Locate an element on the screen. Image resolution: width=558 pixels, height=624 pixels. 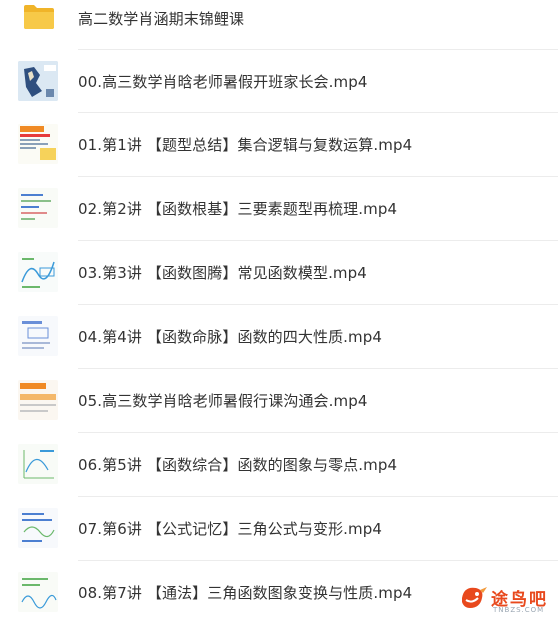
file-row-06: 06.第5讲 【函数综合】函数的图象与零点.mp4 is located at coordinates (279, 464).